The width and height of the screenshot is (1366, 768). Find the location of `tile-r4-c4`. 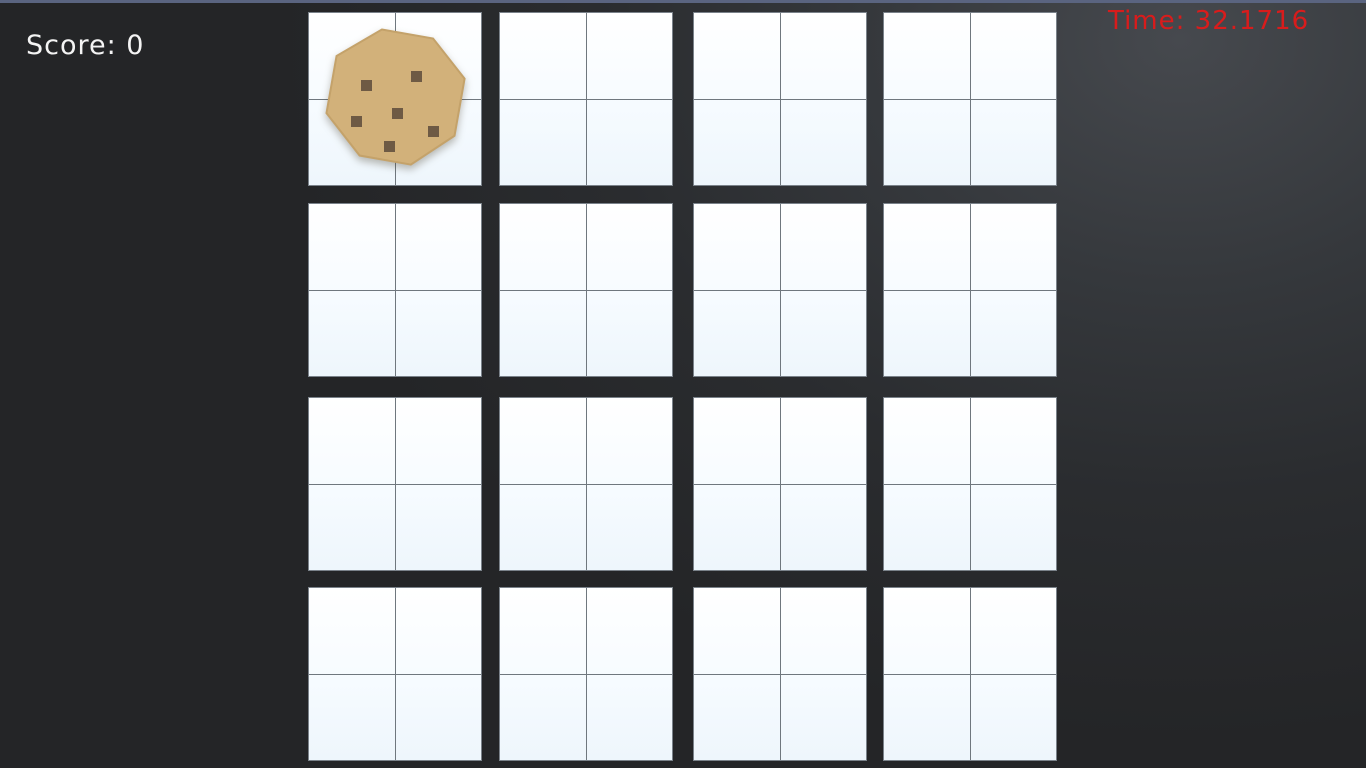

tile-r4-c4 is located at coordinates (970, 674).